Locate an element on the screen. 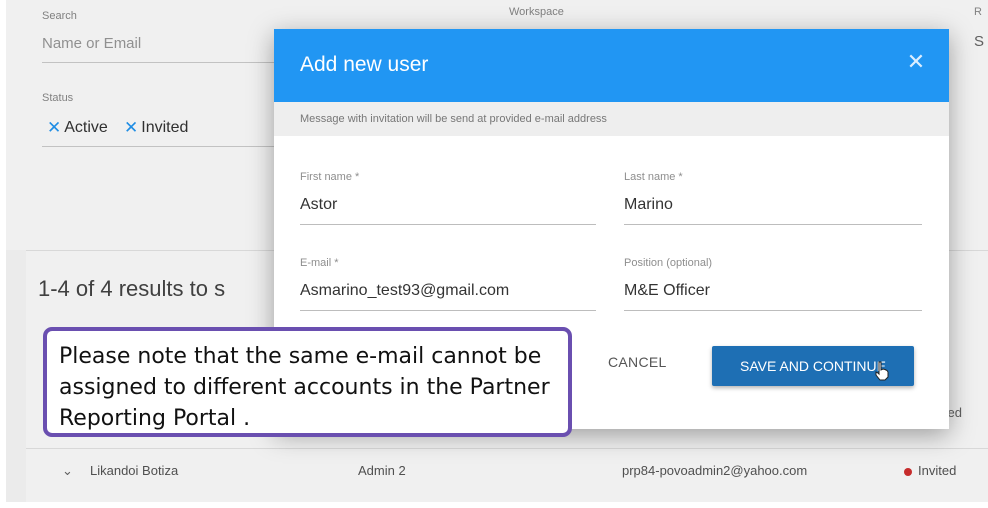 Image resolution: width=988 pixels, height=508 pixels. hand-cursor-icon is located at coordinates (882, 371).